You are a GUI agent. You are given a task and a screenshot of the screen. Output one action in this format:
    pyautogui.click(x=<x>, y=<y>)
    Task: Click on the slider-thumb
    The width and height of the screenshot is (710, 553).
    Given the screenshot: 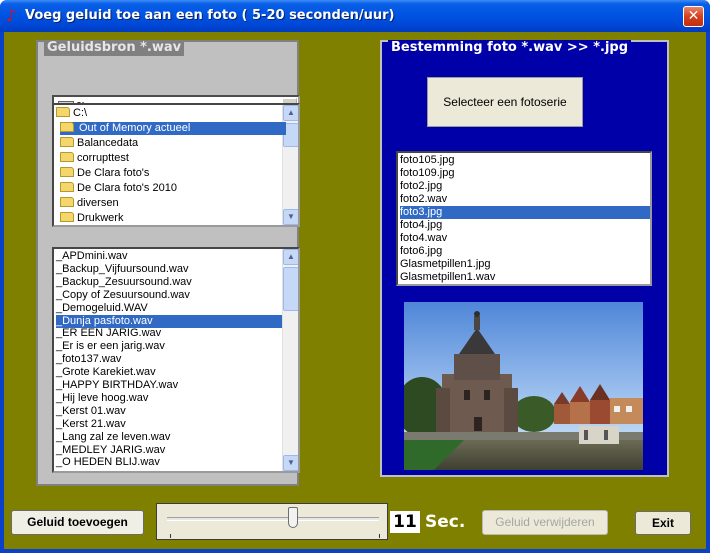 What is the action you would take?
    pyautogui.click(x=293, y=517)
    